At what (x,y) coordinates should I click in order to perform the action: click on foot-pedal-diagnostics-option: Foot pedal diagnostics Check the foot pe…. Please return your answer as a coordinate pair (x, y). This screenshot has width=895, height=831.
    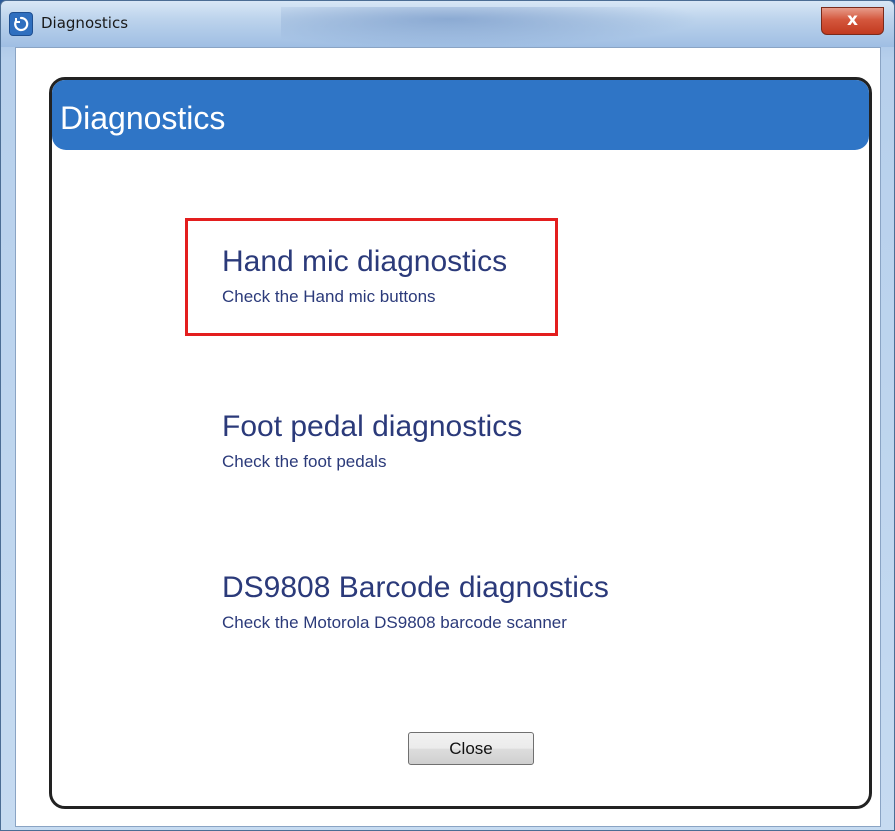
    Looking at the image, I should click on (372, 441).